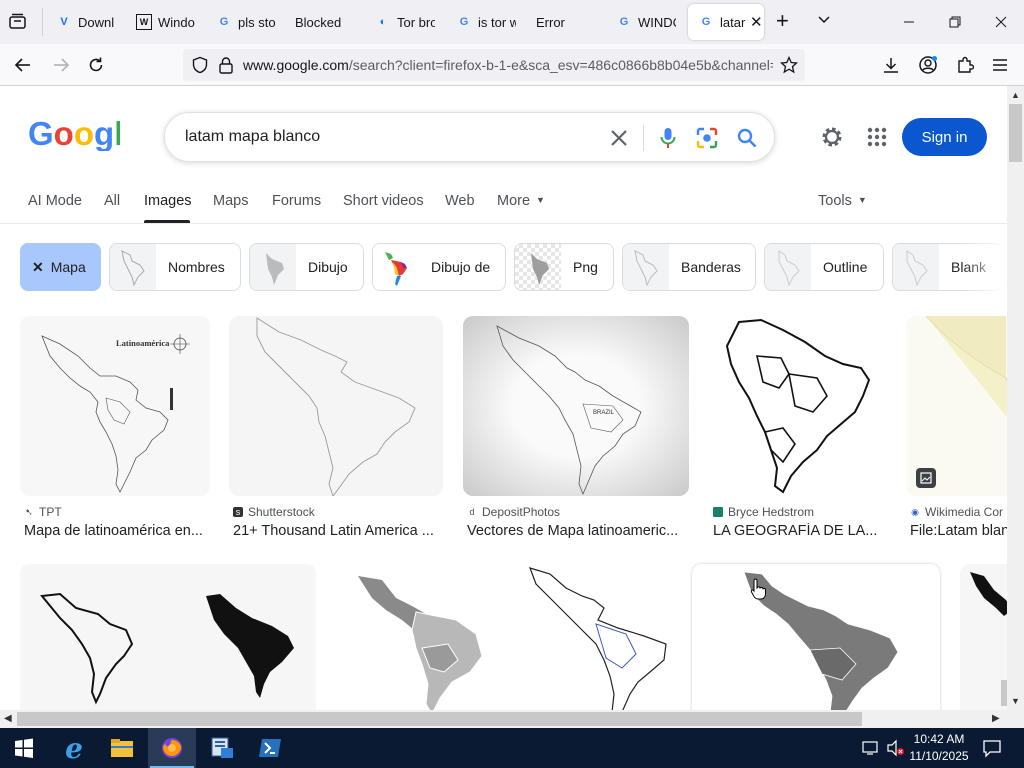 The width and height of the screenshot is (1024, 768). I want to click on chip-nombres: Nombres, so click(175, 267).